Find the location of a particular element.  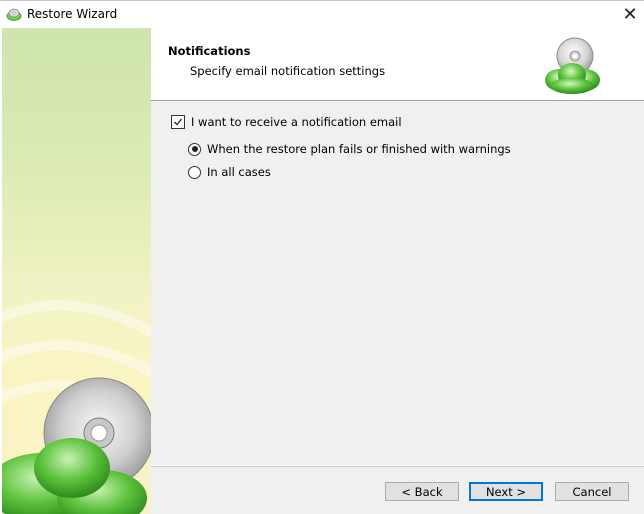

window-title: Restore Wizard is located at coordinates (72, 14).